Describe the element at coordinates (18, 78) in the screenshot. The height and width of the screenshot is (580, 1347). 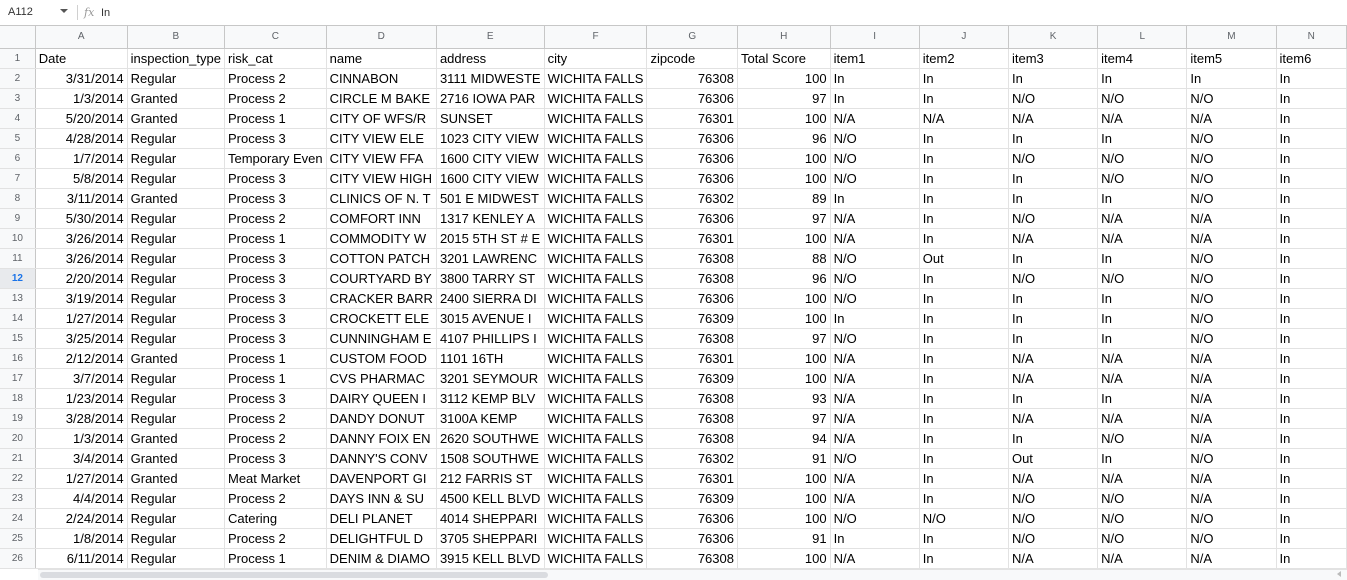
I see `row-header: 2` at that location.